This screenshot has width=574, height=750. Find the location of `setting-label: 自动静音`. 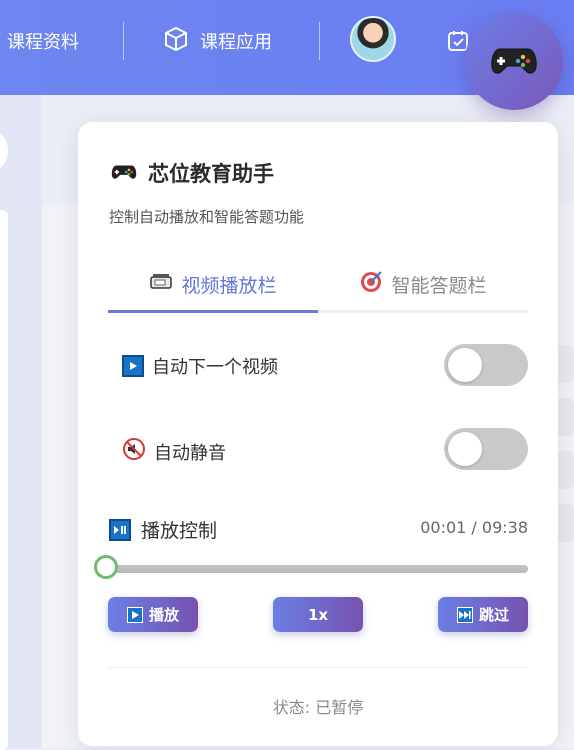

setting-label: 自动静音 is located at coordinates (190, 453).